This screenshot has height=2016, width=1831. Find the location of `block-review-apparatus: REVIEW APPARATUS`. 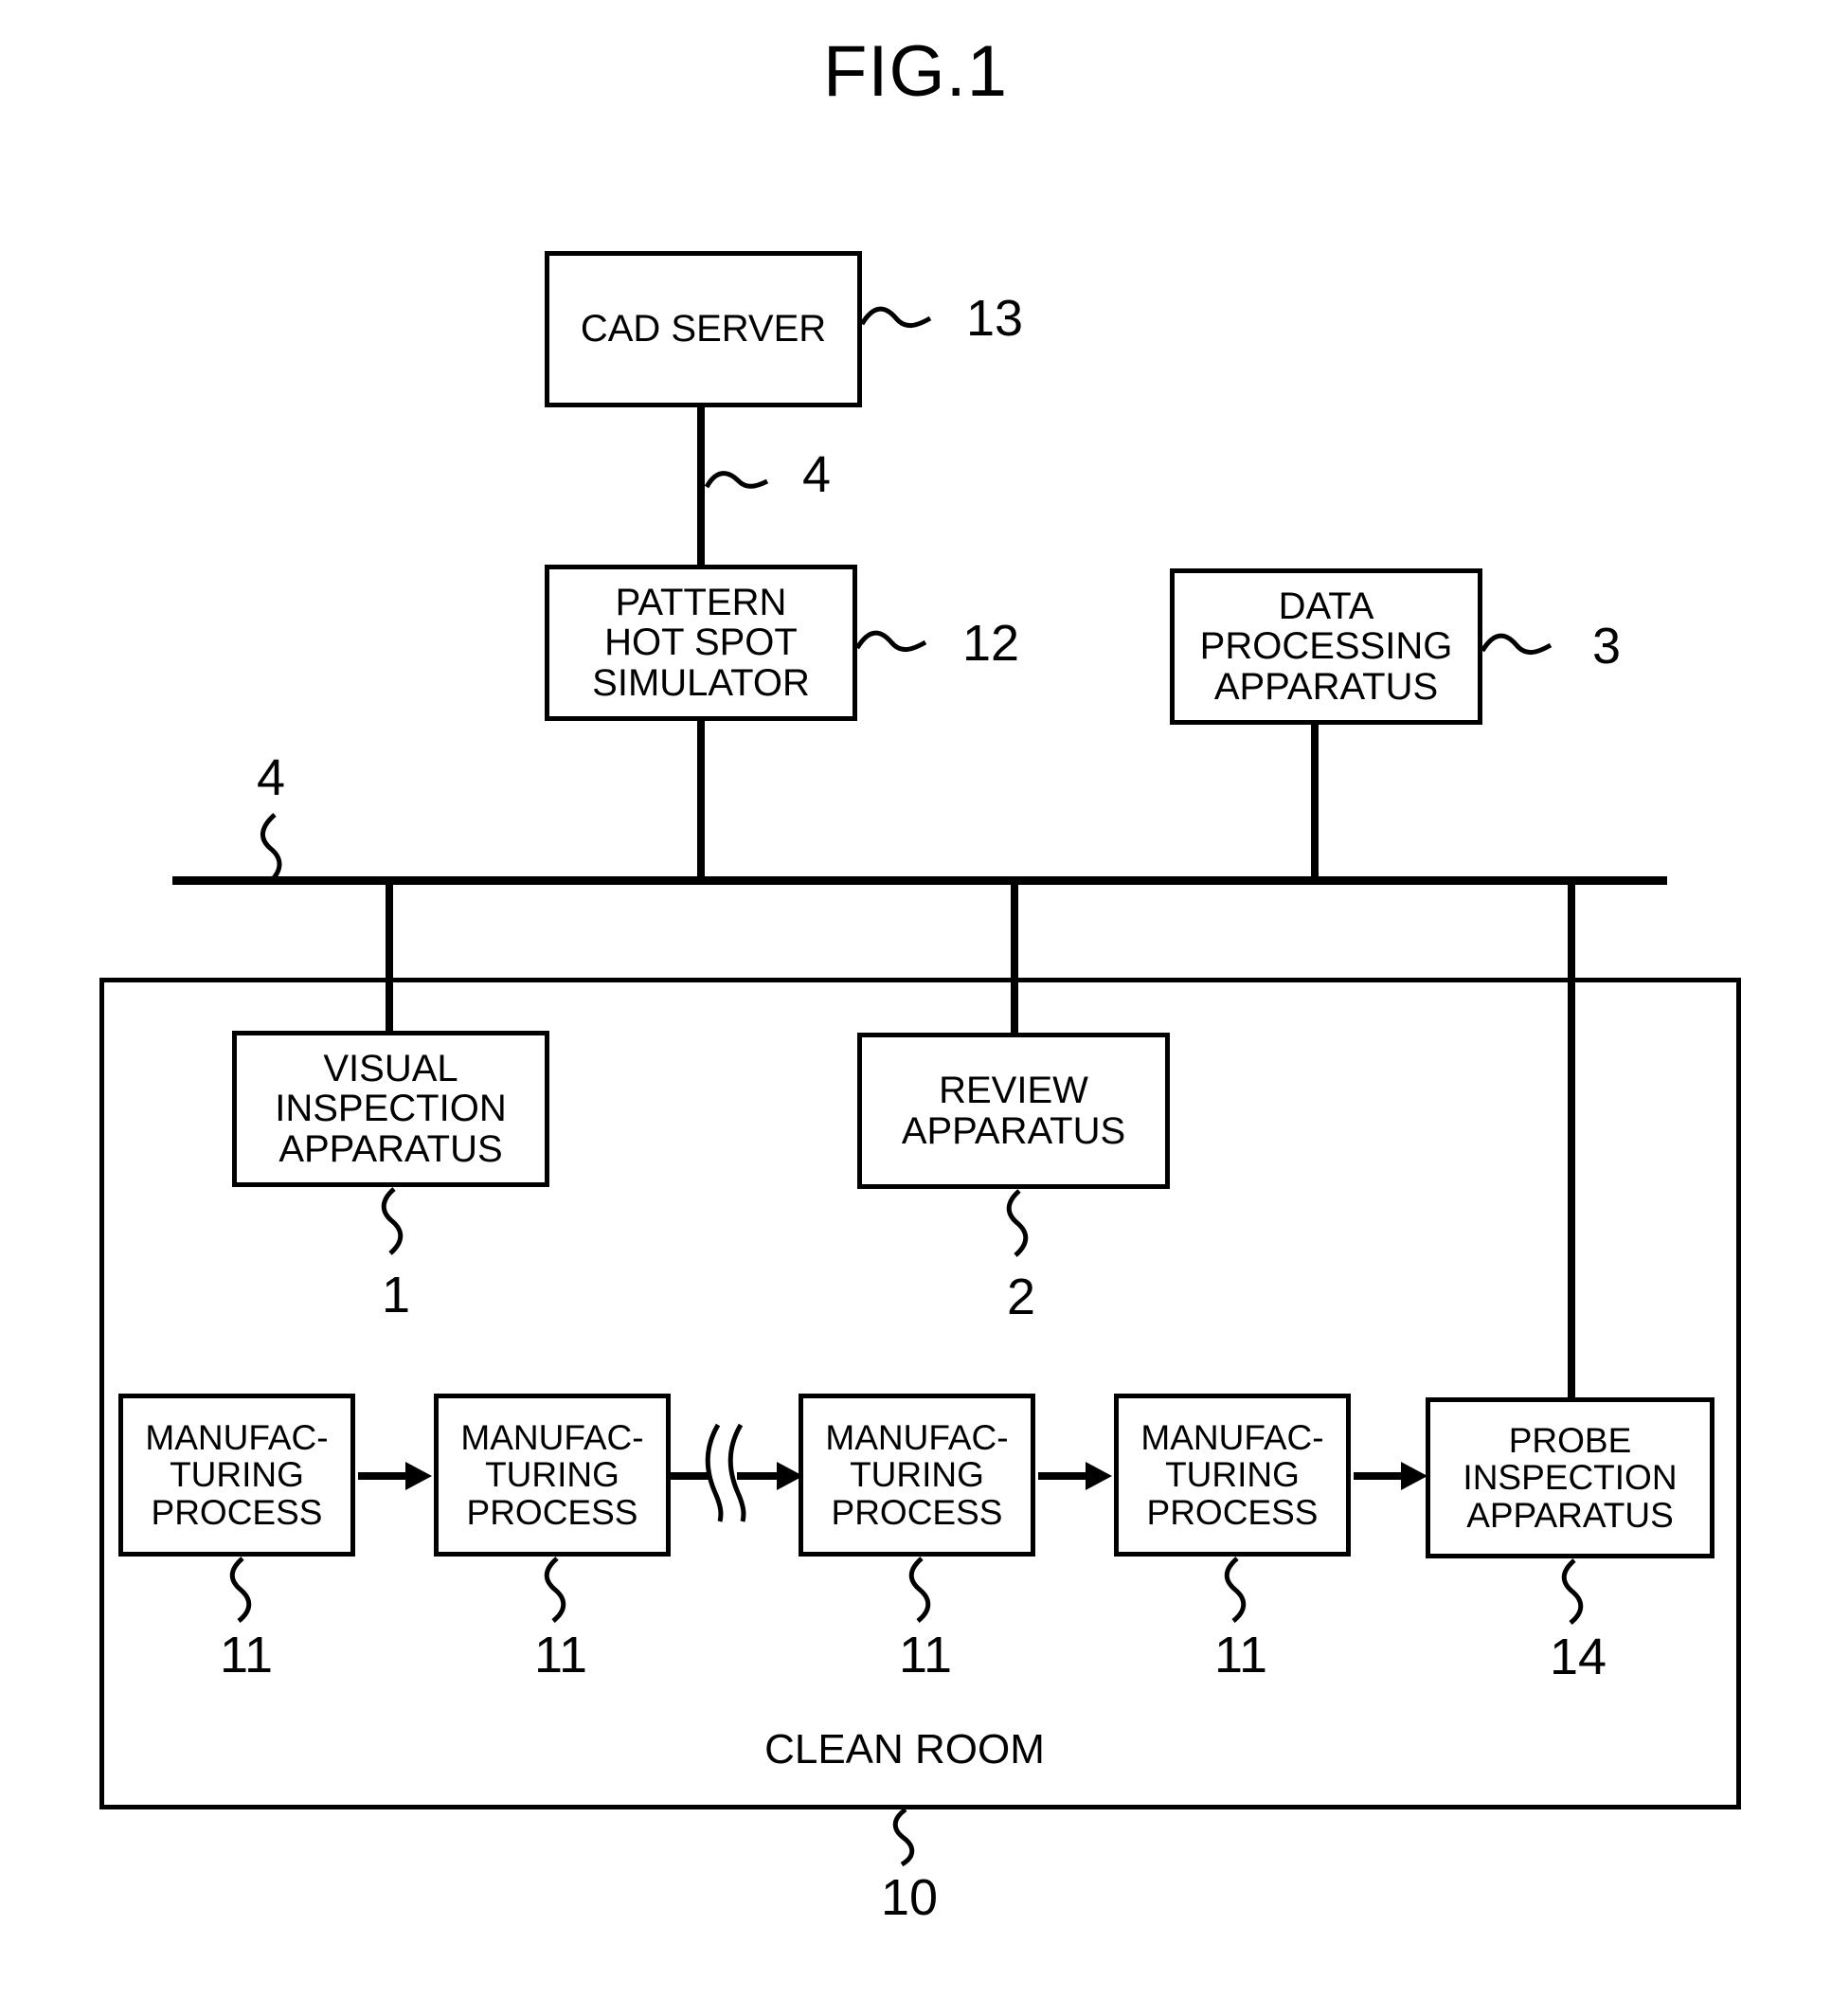

block-review-apparatus: REVIEW APPARATUS is located at coordinates (1013, 1111).